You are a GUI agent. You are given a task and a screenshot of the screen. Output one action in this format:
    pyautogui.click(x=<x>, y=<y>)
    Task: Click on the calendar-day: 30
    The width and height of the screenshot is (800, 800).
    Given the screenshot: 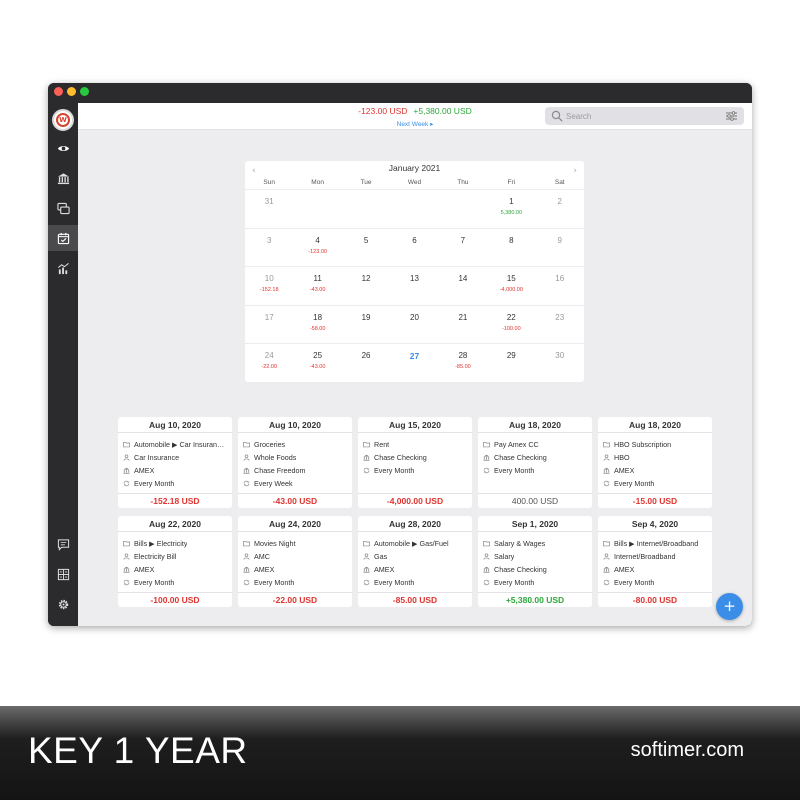 What is the action you would take?
    pyautogui.click(x=560, y=363)
    